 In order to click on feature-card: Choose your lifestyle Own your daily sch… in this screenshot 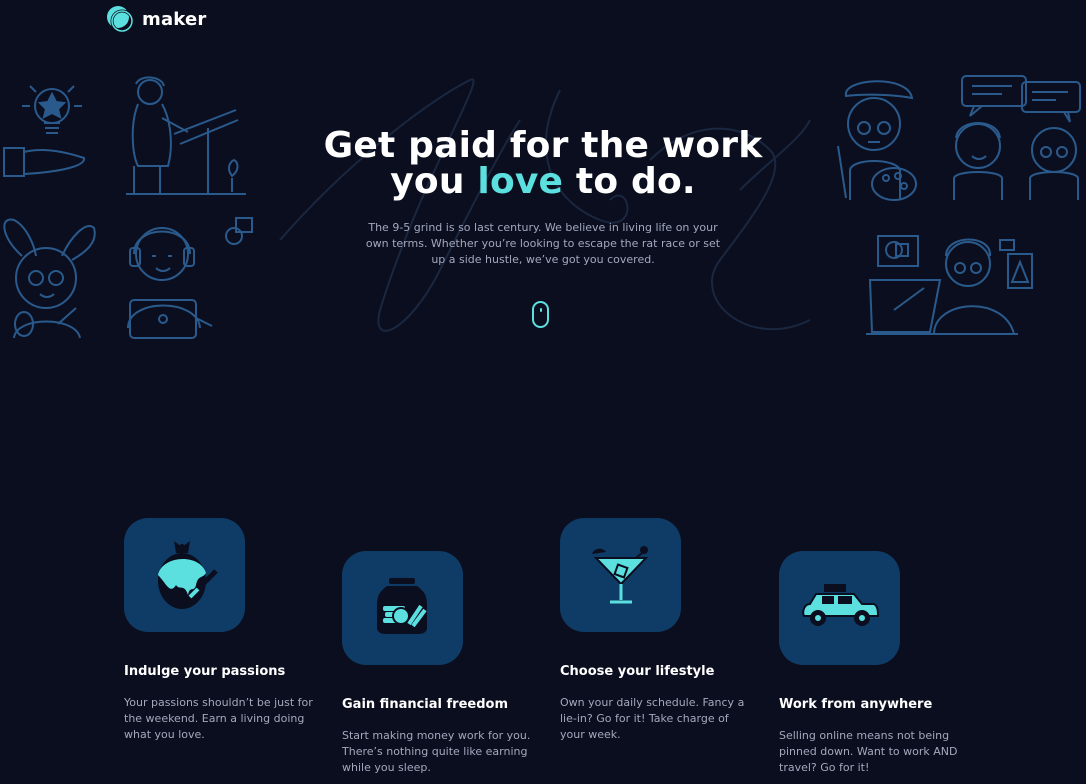, I will do `click(660, 630)`.